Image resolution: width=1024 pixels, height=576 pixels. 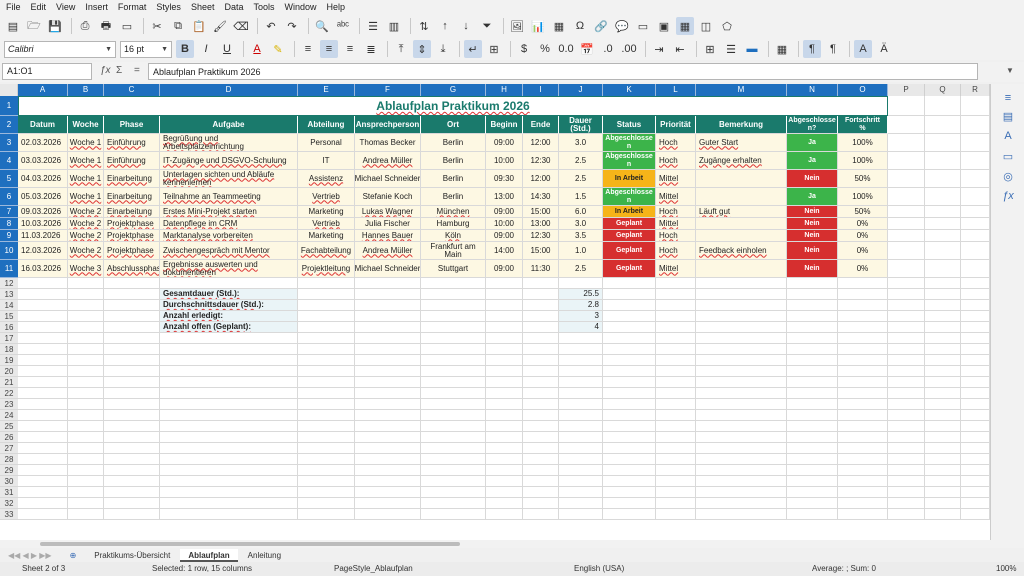 What do you see at coordinates (517, 26) in the screenshot?
I see `image-icon: 🖼` at bounding box center [517, 26].